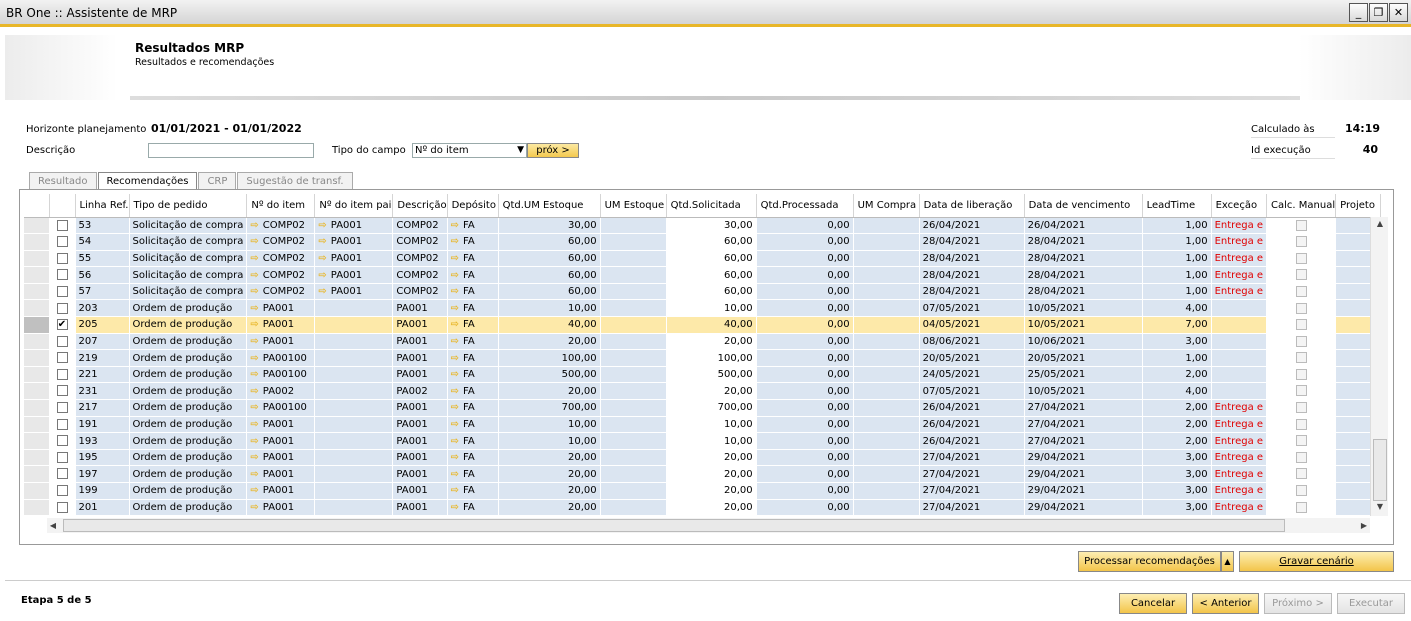 The width and height of the screenshot is (1411, 621). I want to click on column-header: UM Compra, so click(886, 206).